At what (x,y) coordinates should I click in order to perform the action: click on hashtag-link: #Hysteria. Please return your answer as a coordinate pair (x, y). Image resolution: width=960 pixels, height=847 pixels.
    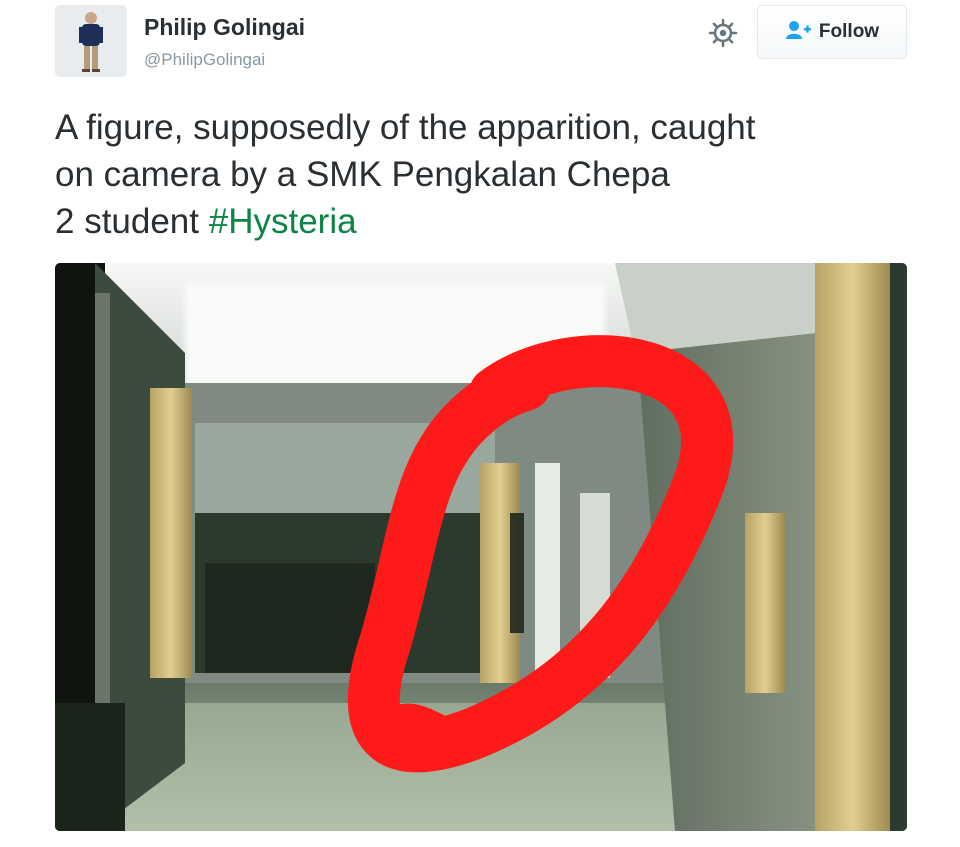
    Looking at the image, I should click on (283, 221).